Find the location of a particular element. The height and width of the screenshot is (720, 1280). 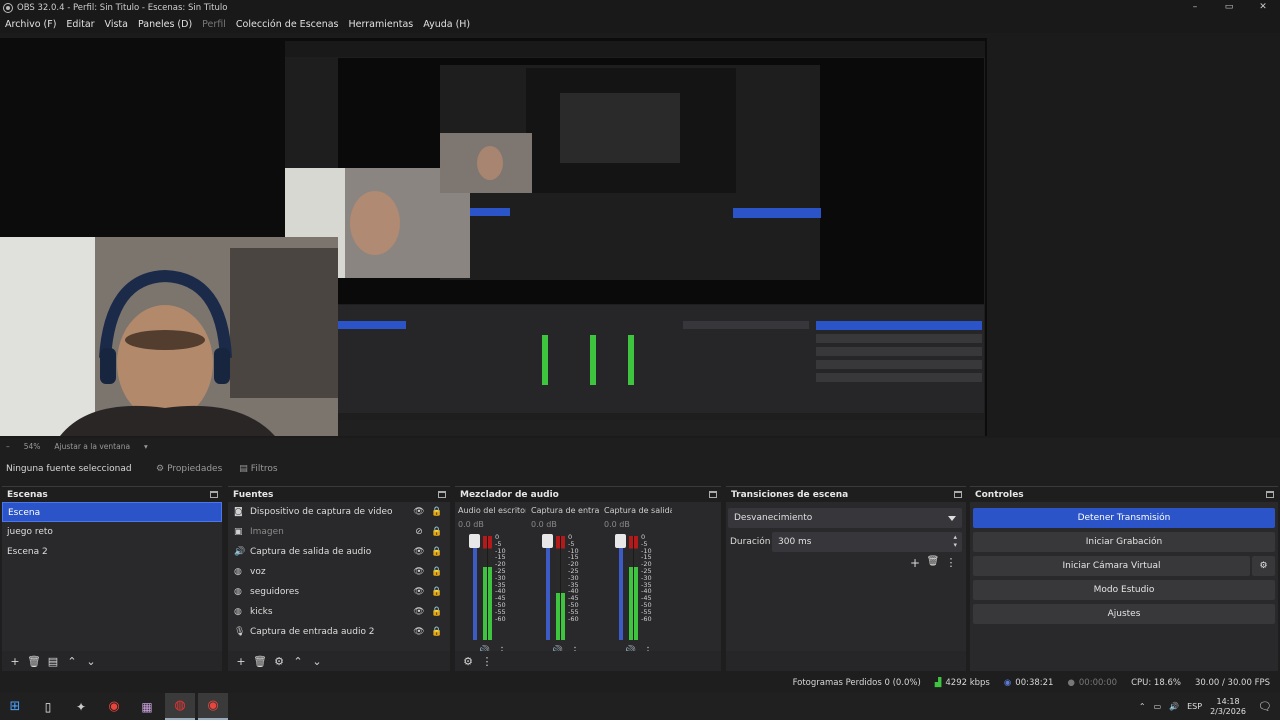

chevron-down-icon: ▾ is located at coordinates (146, 446).